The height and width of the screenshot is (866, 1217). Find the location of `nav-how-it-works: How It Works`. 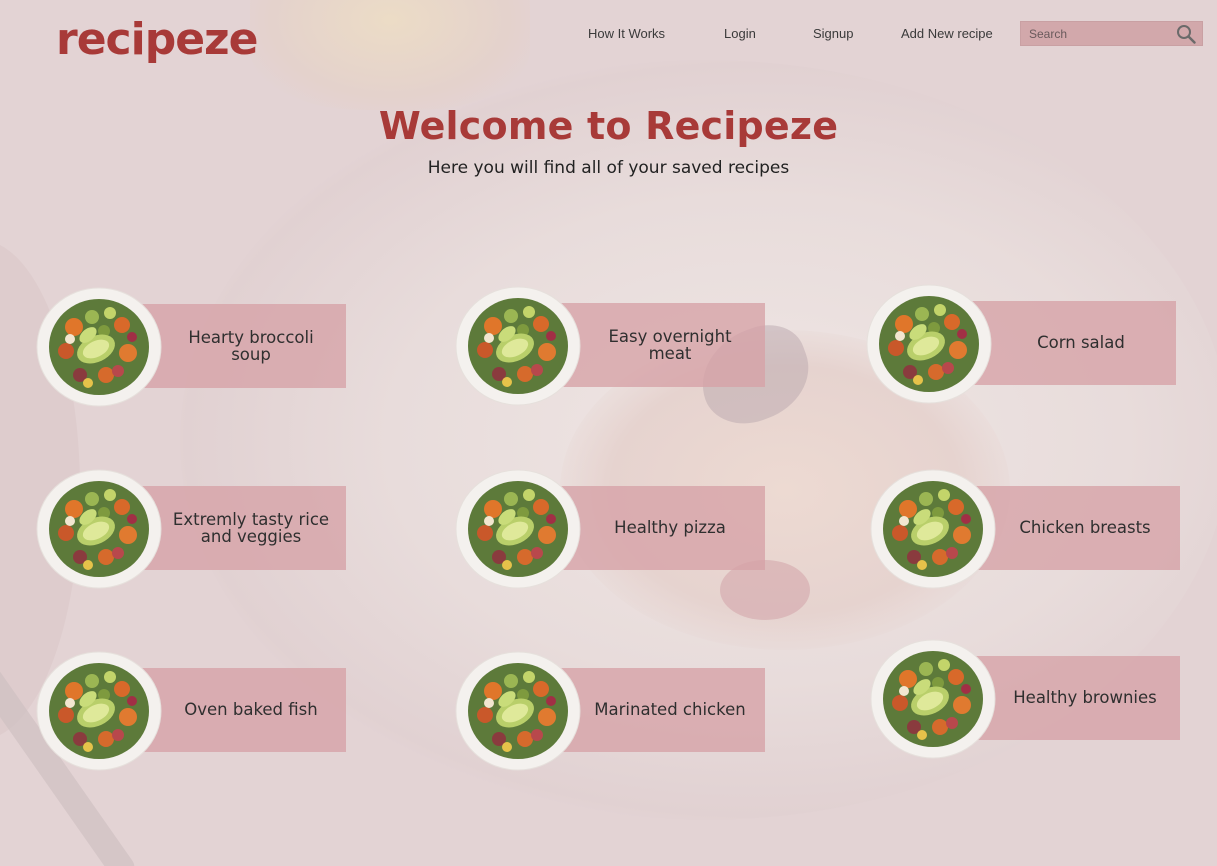

nav-how-it-works: How It Works is located at coordinates (626, 33).